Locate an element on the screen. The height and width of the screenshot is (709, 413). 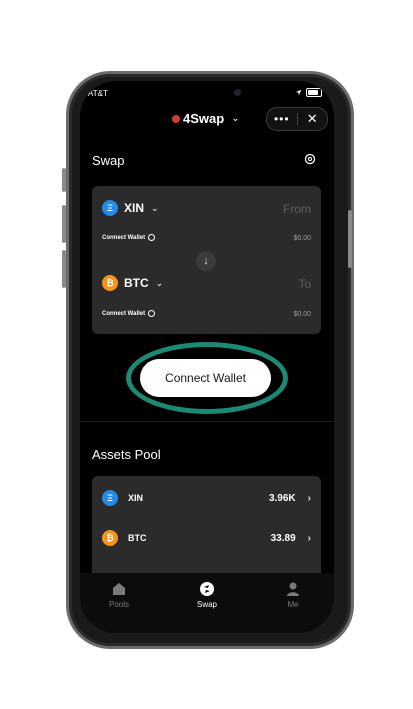
nav-me-label: Me is located at coordinates (293, 604).